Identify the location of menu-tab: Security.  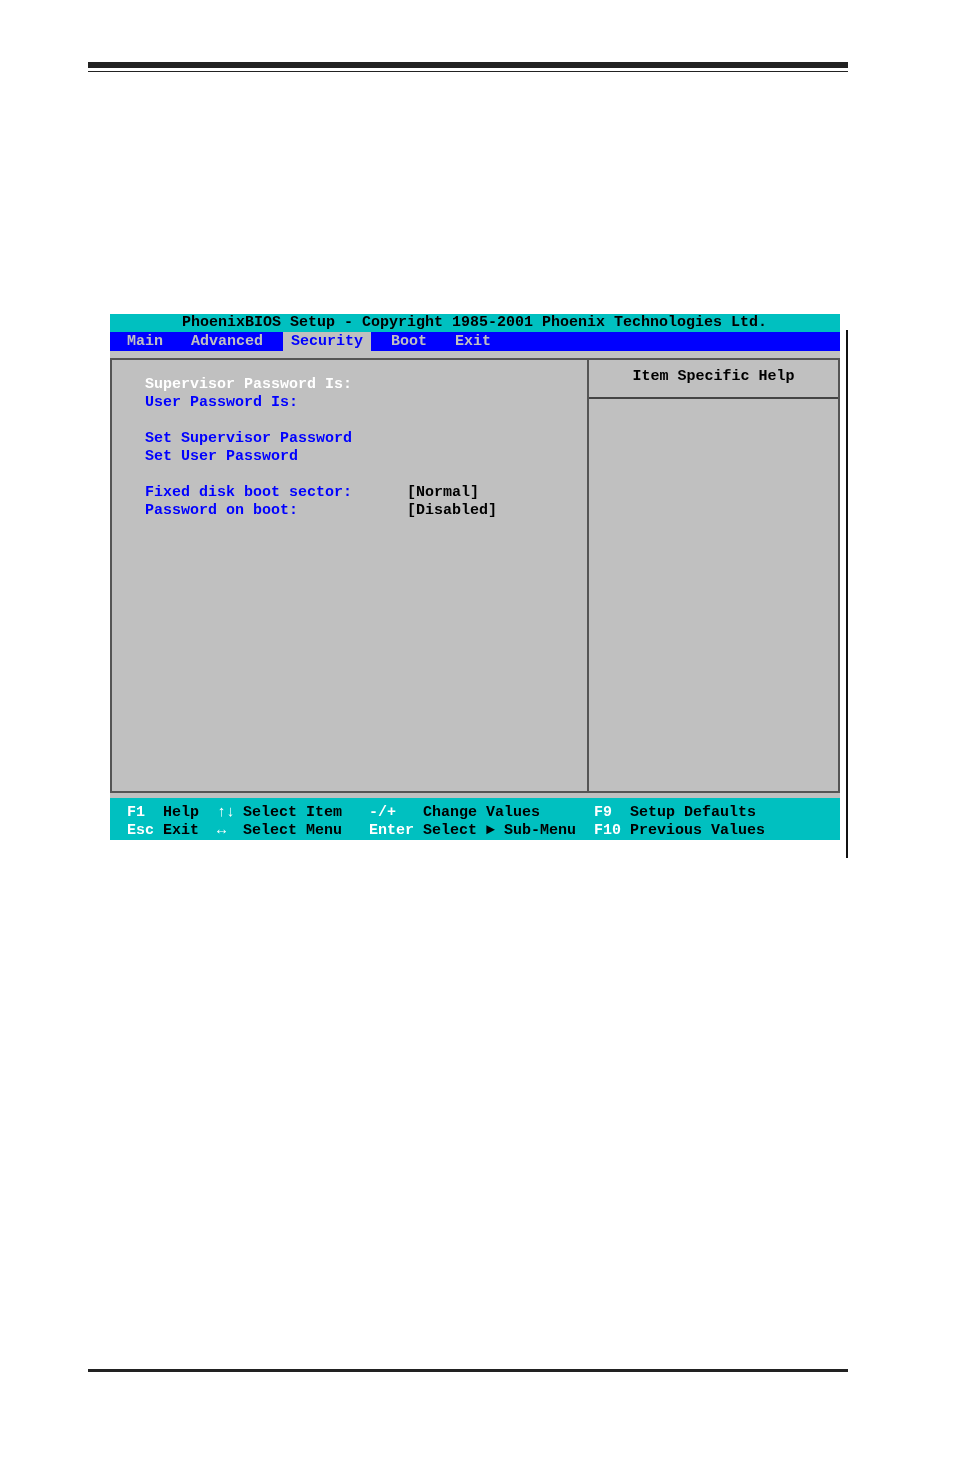
(327, 341).